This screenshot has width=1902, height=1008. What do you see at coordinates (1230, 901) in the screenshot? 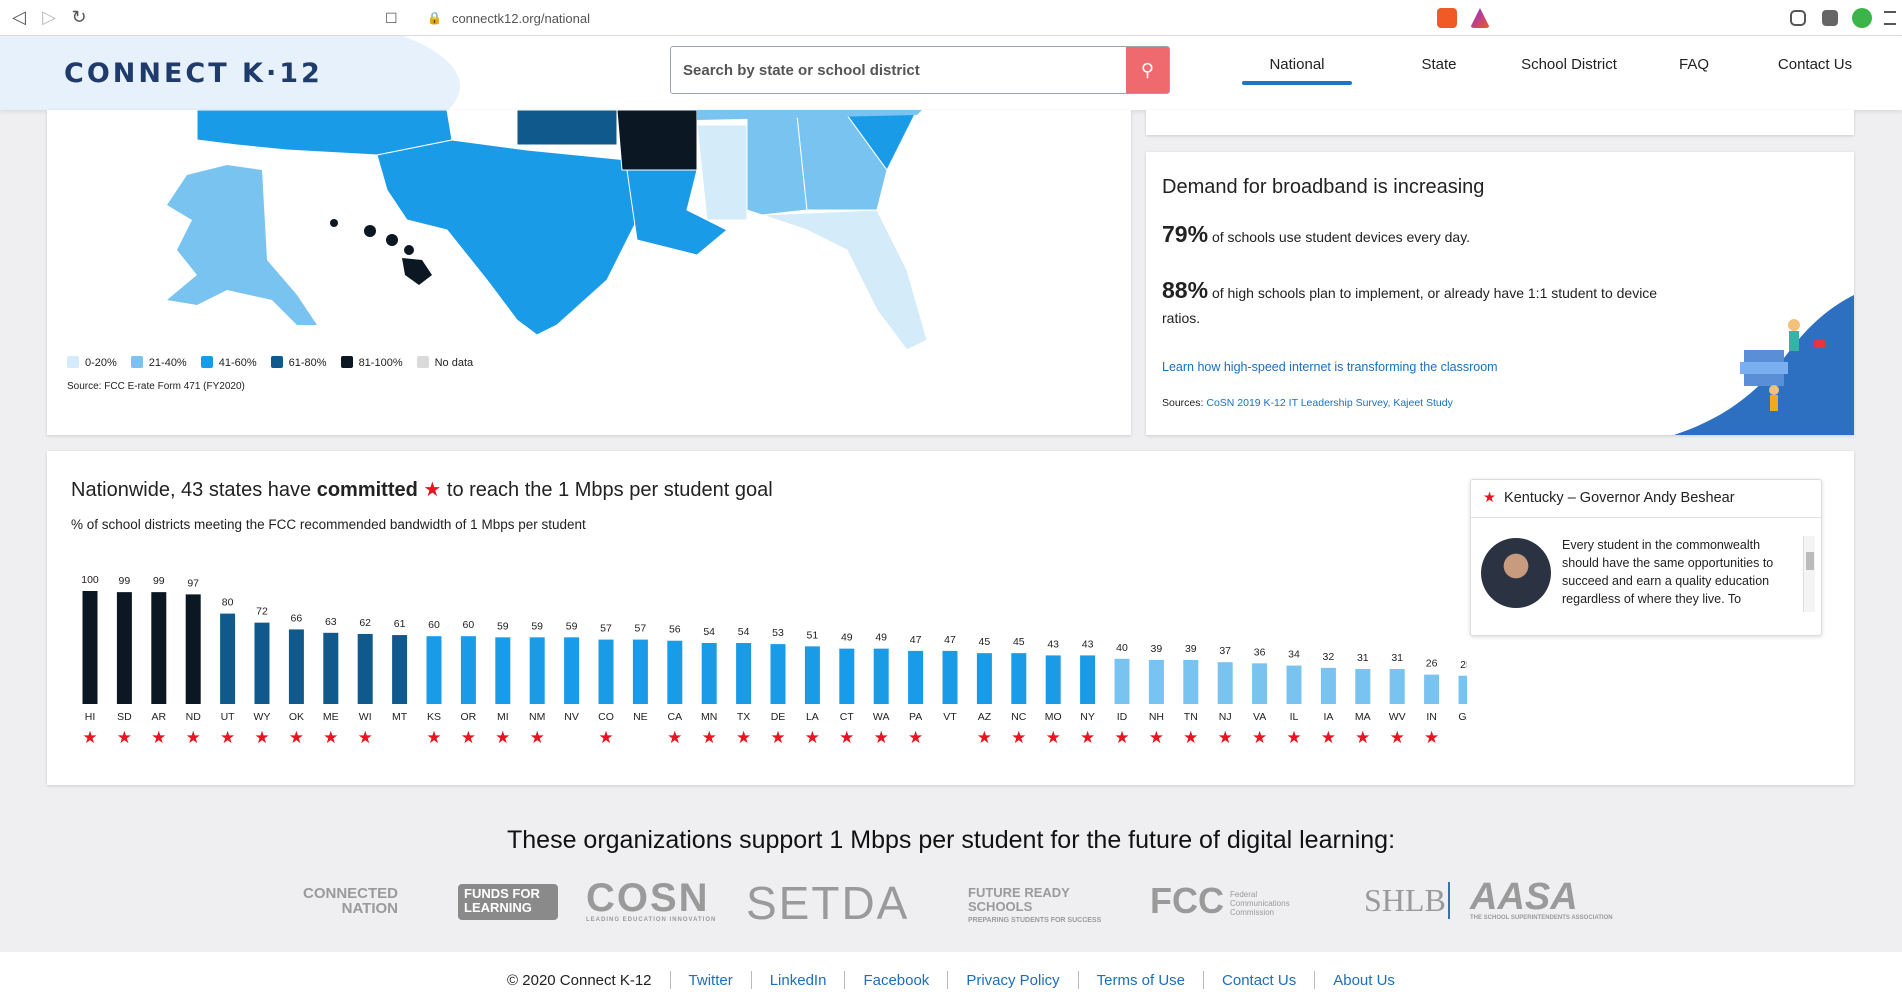
I see `fcc-logo: FCC Federal Communications Commission` at bounding box center [1230, 901].